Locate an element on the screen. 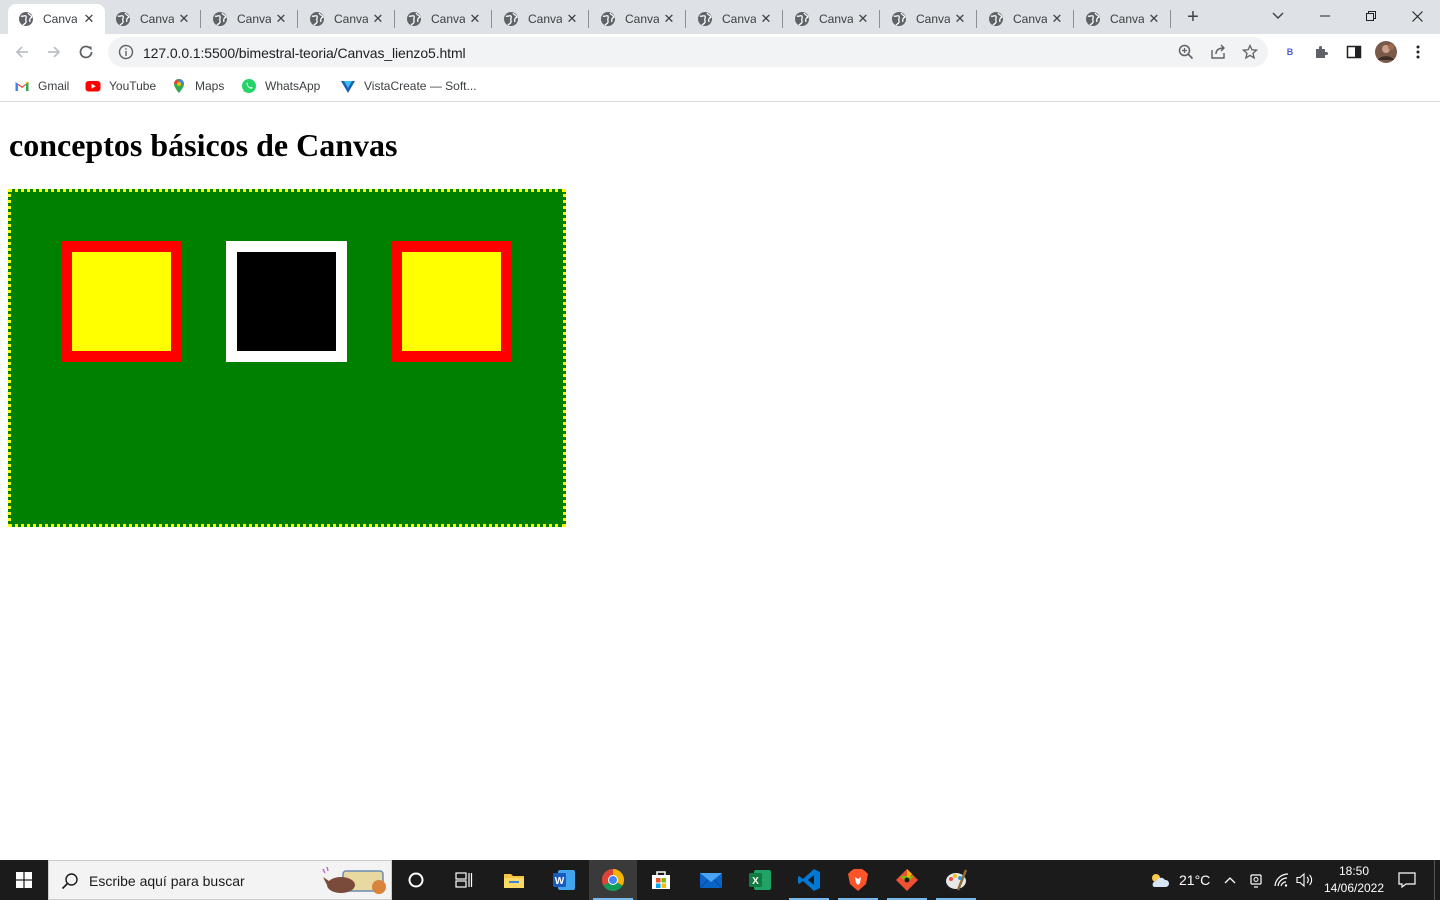  bookmark-star-icon is located at coordinates (1250, 52).